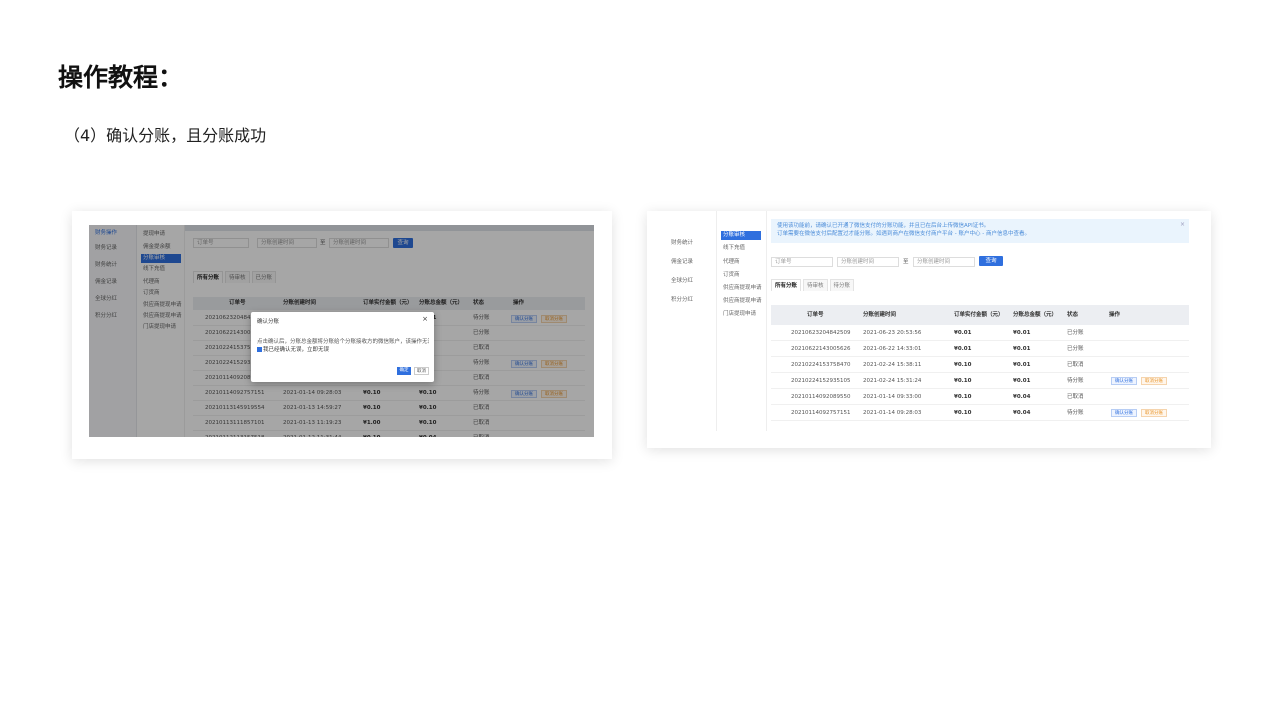 Image resolution: width=1280 pixels, height=720 pixels. Describe the element at coordinates (892, 413) in the screenshot. I see `cell-time: 2021-01-14 09:28:03` at that location.